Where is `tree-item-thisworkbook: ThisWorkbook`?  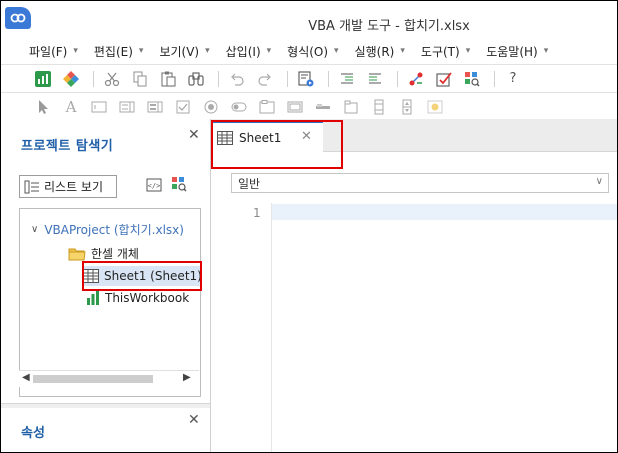 tree-item-thisworkbook: ThisWorkbook is located at coordinates (137, 298).